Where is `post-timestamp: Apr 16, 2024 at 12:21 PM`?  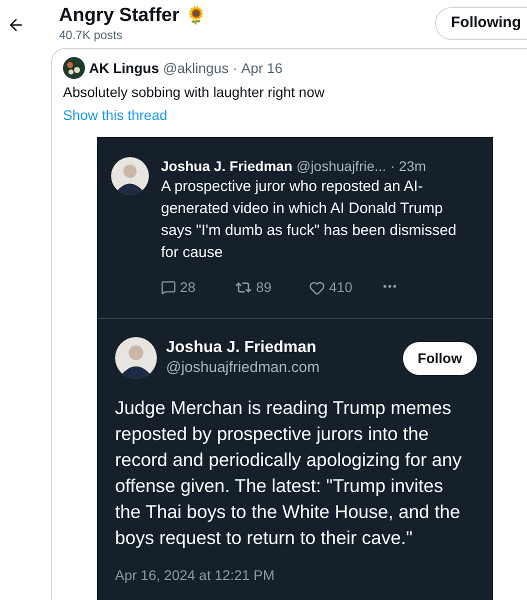 post-timestamp: Apr 16, 2024 at 12:21 PM is located at coordinates (195, 575).